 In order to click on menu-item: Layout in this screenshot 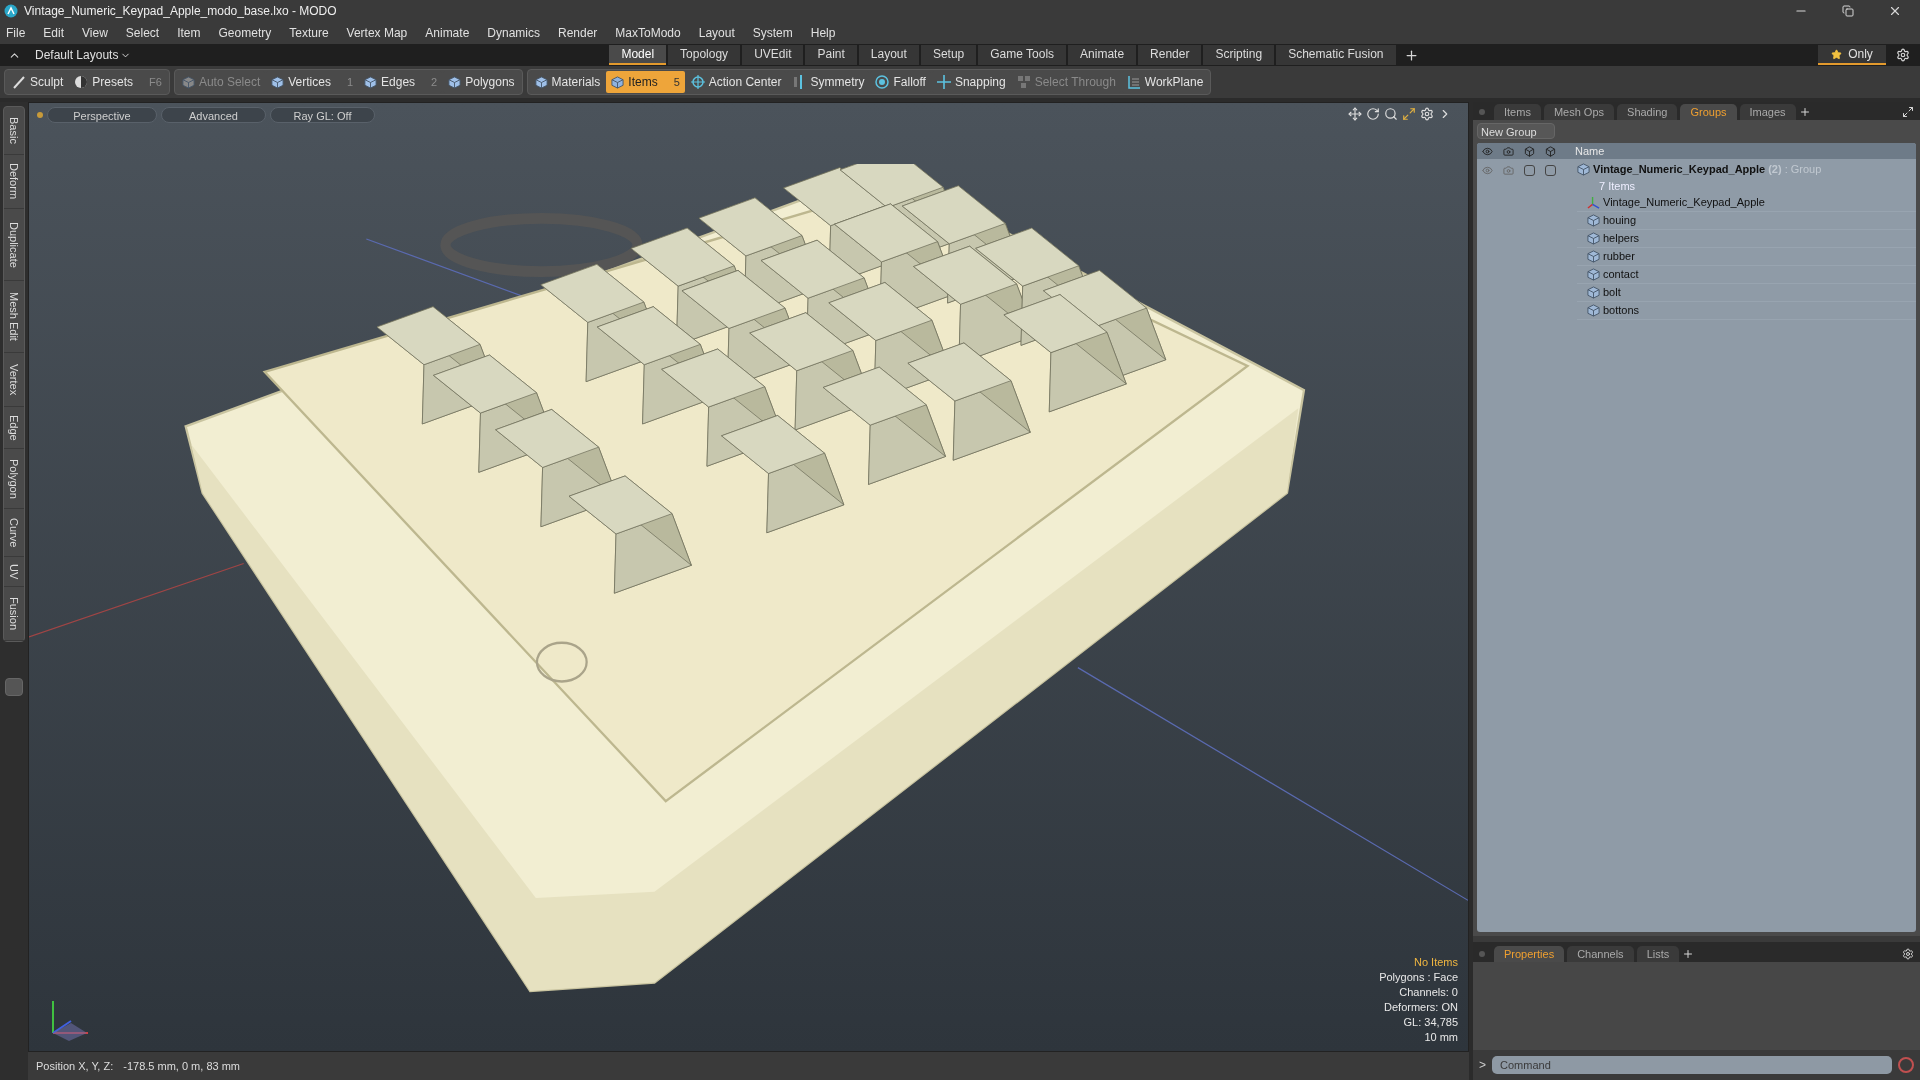, I will do `click(716, 33)`.